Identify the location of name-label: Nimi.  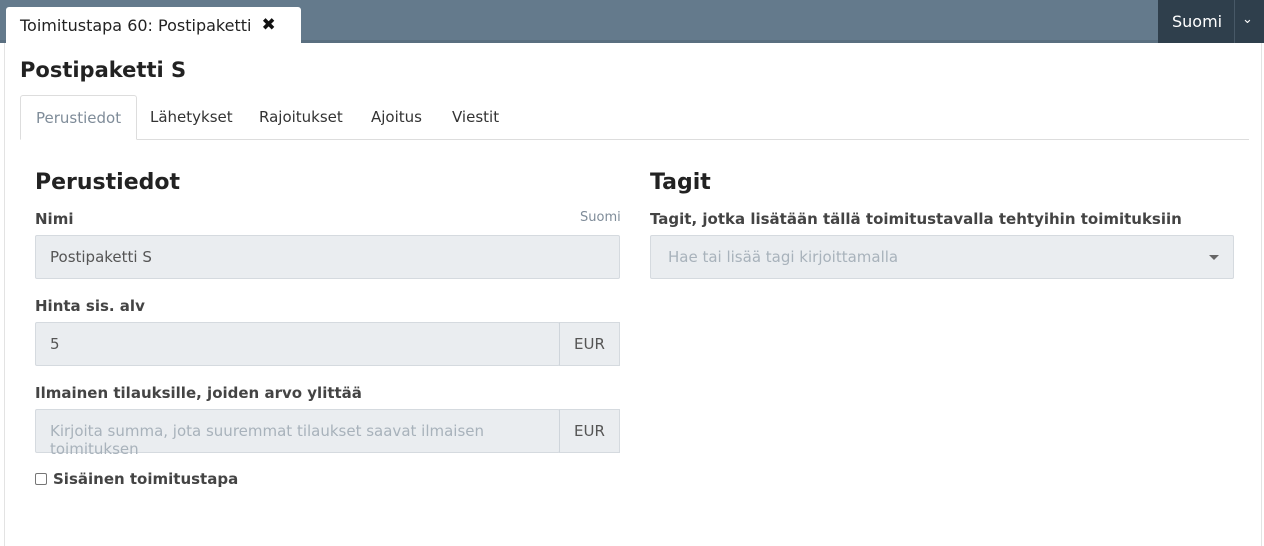
(54, 219).